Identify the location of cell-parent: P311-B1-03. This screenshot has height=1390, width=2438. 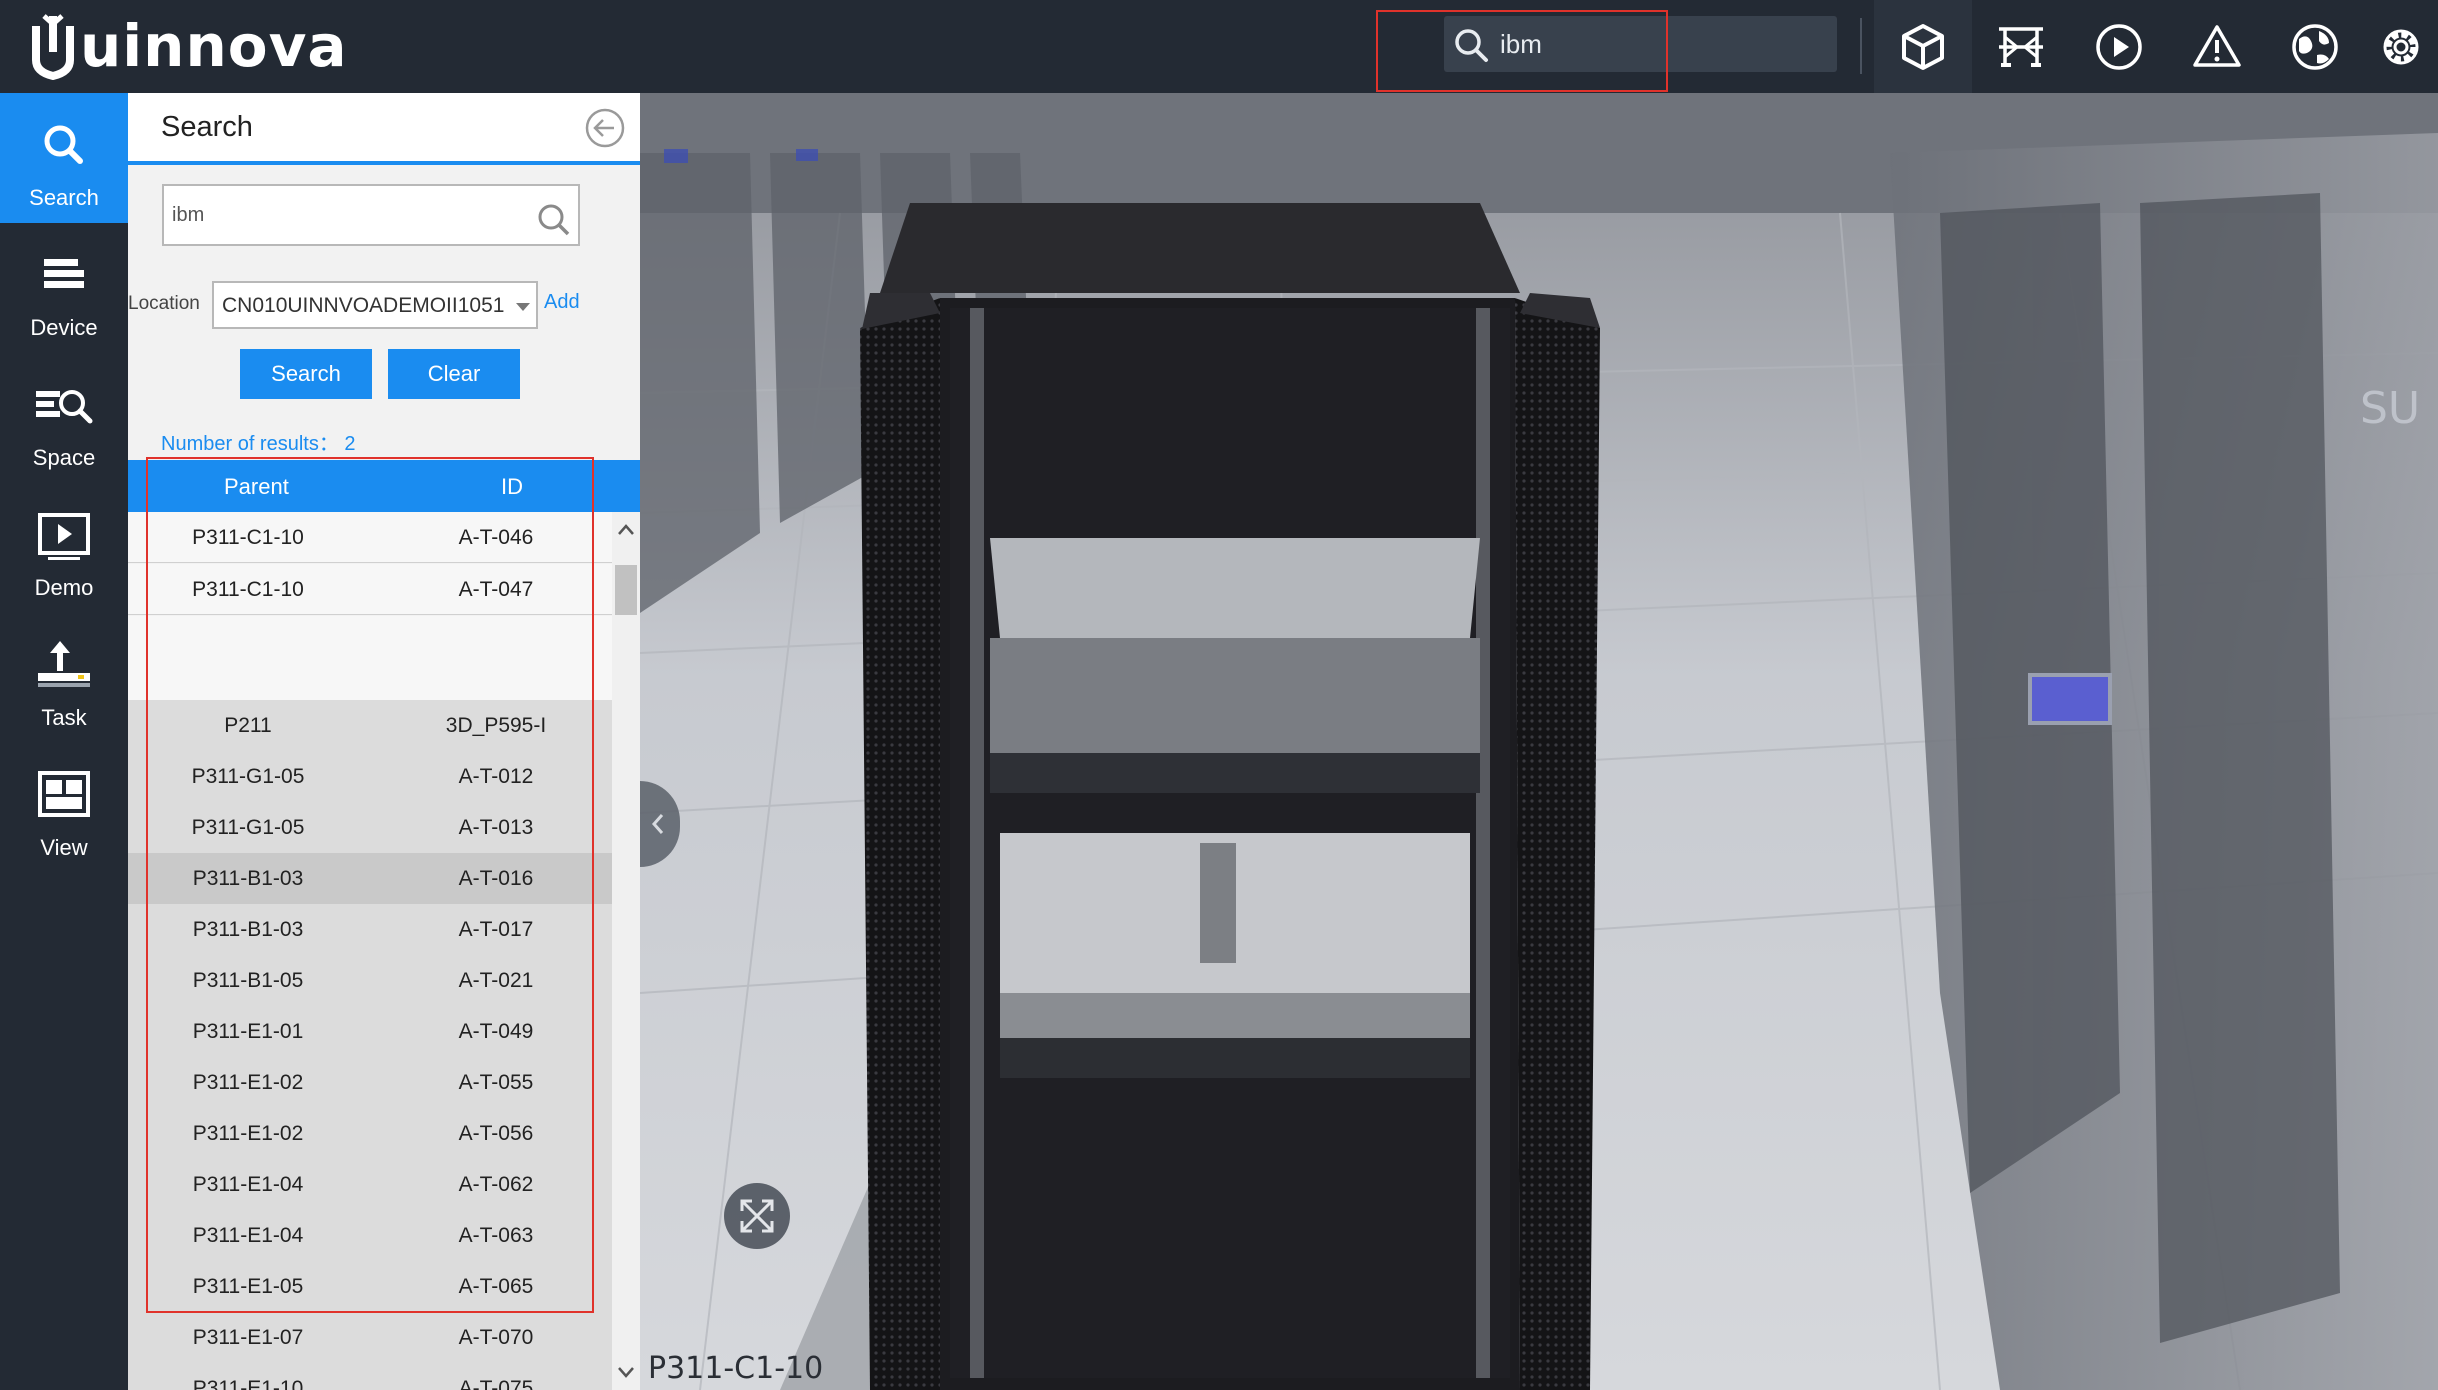
(248, 878).